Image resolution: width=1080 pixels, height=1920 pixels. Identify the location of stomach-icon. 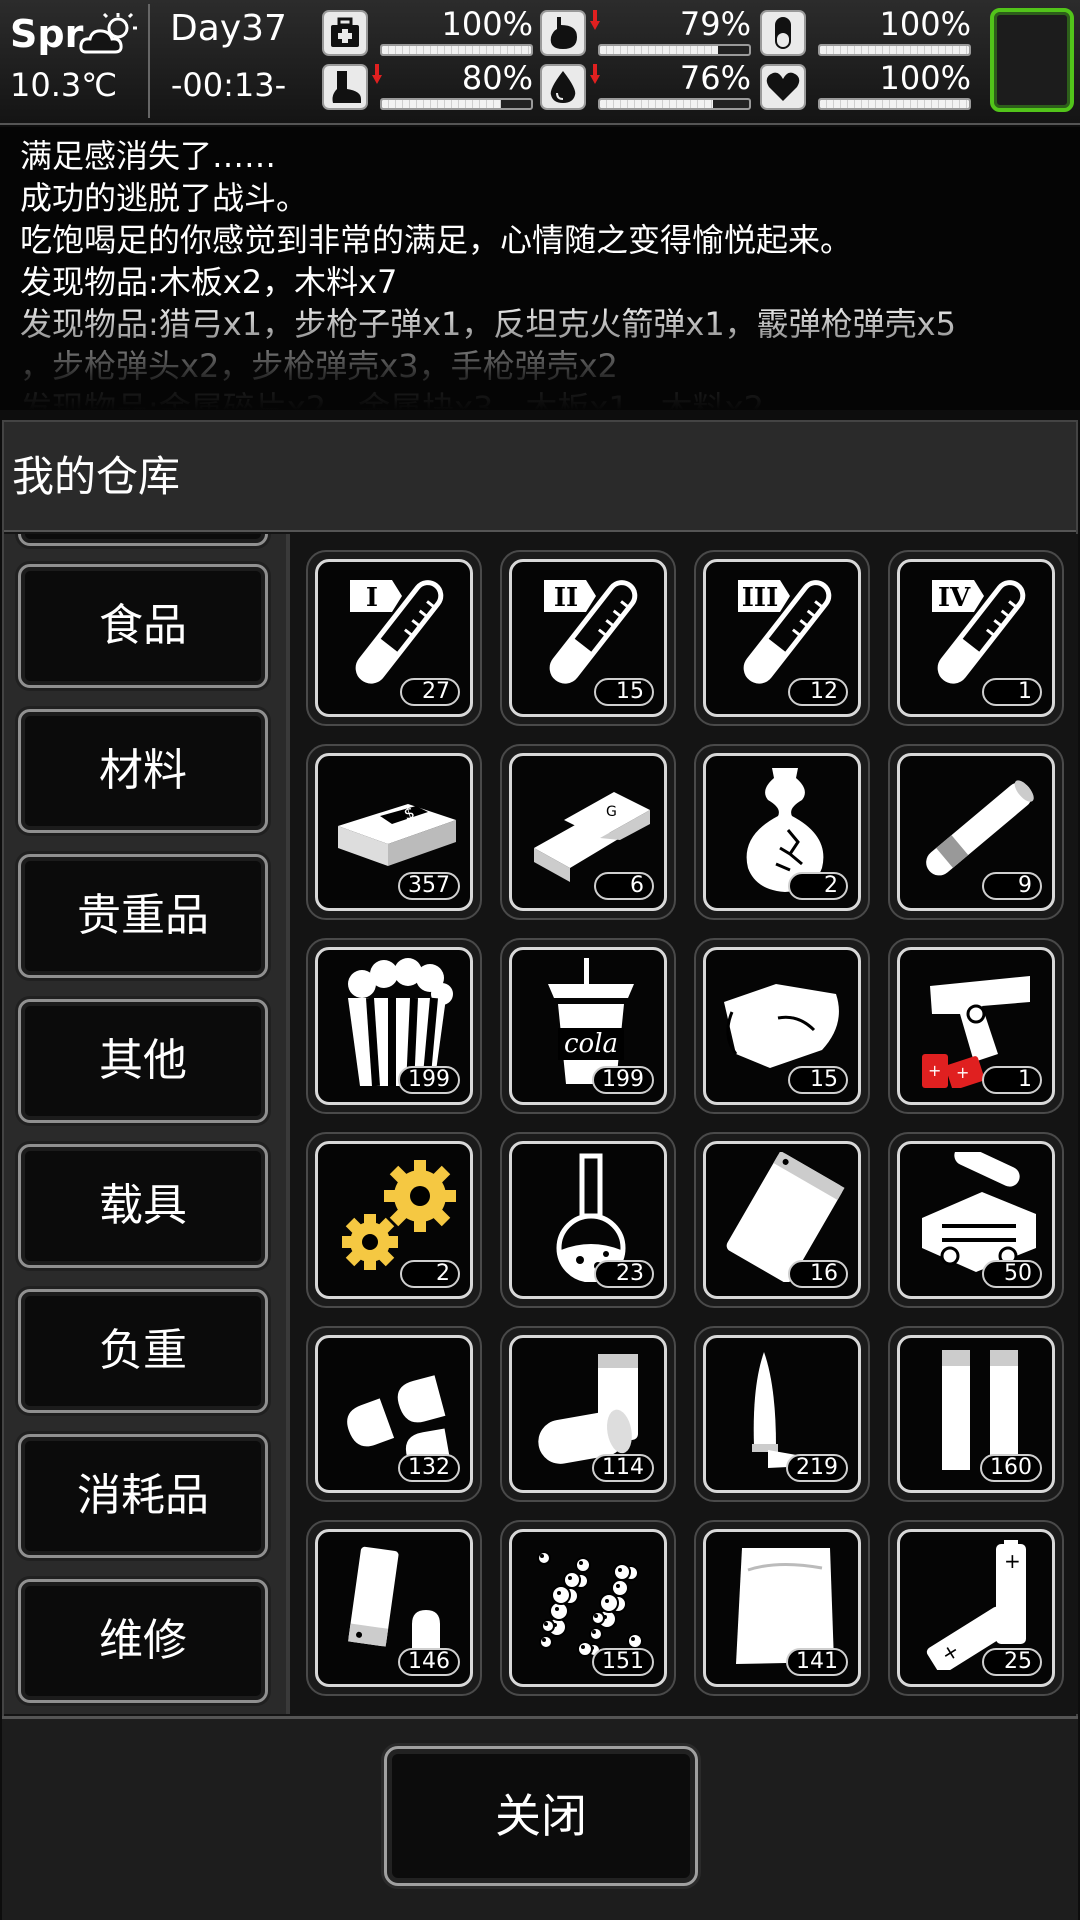
(563, 33).